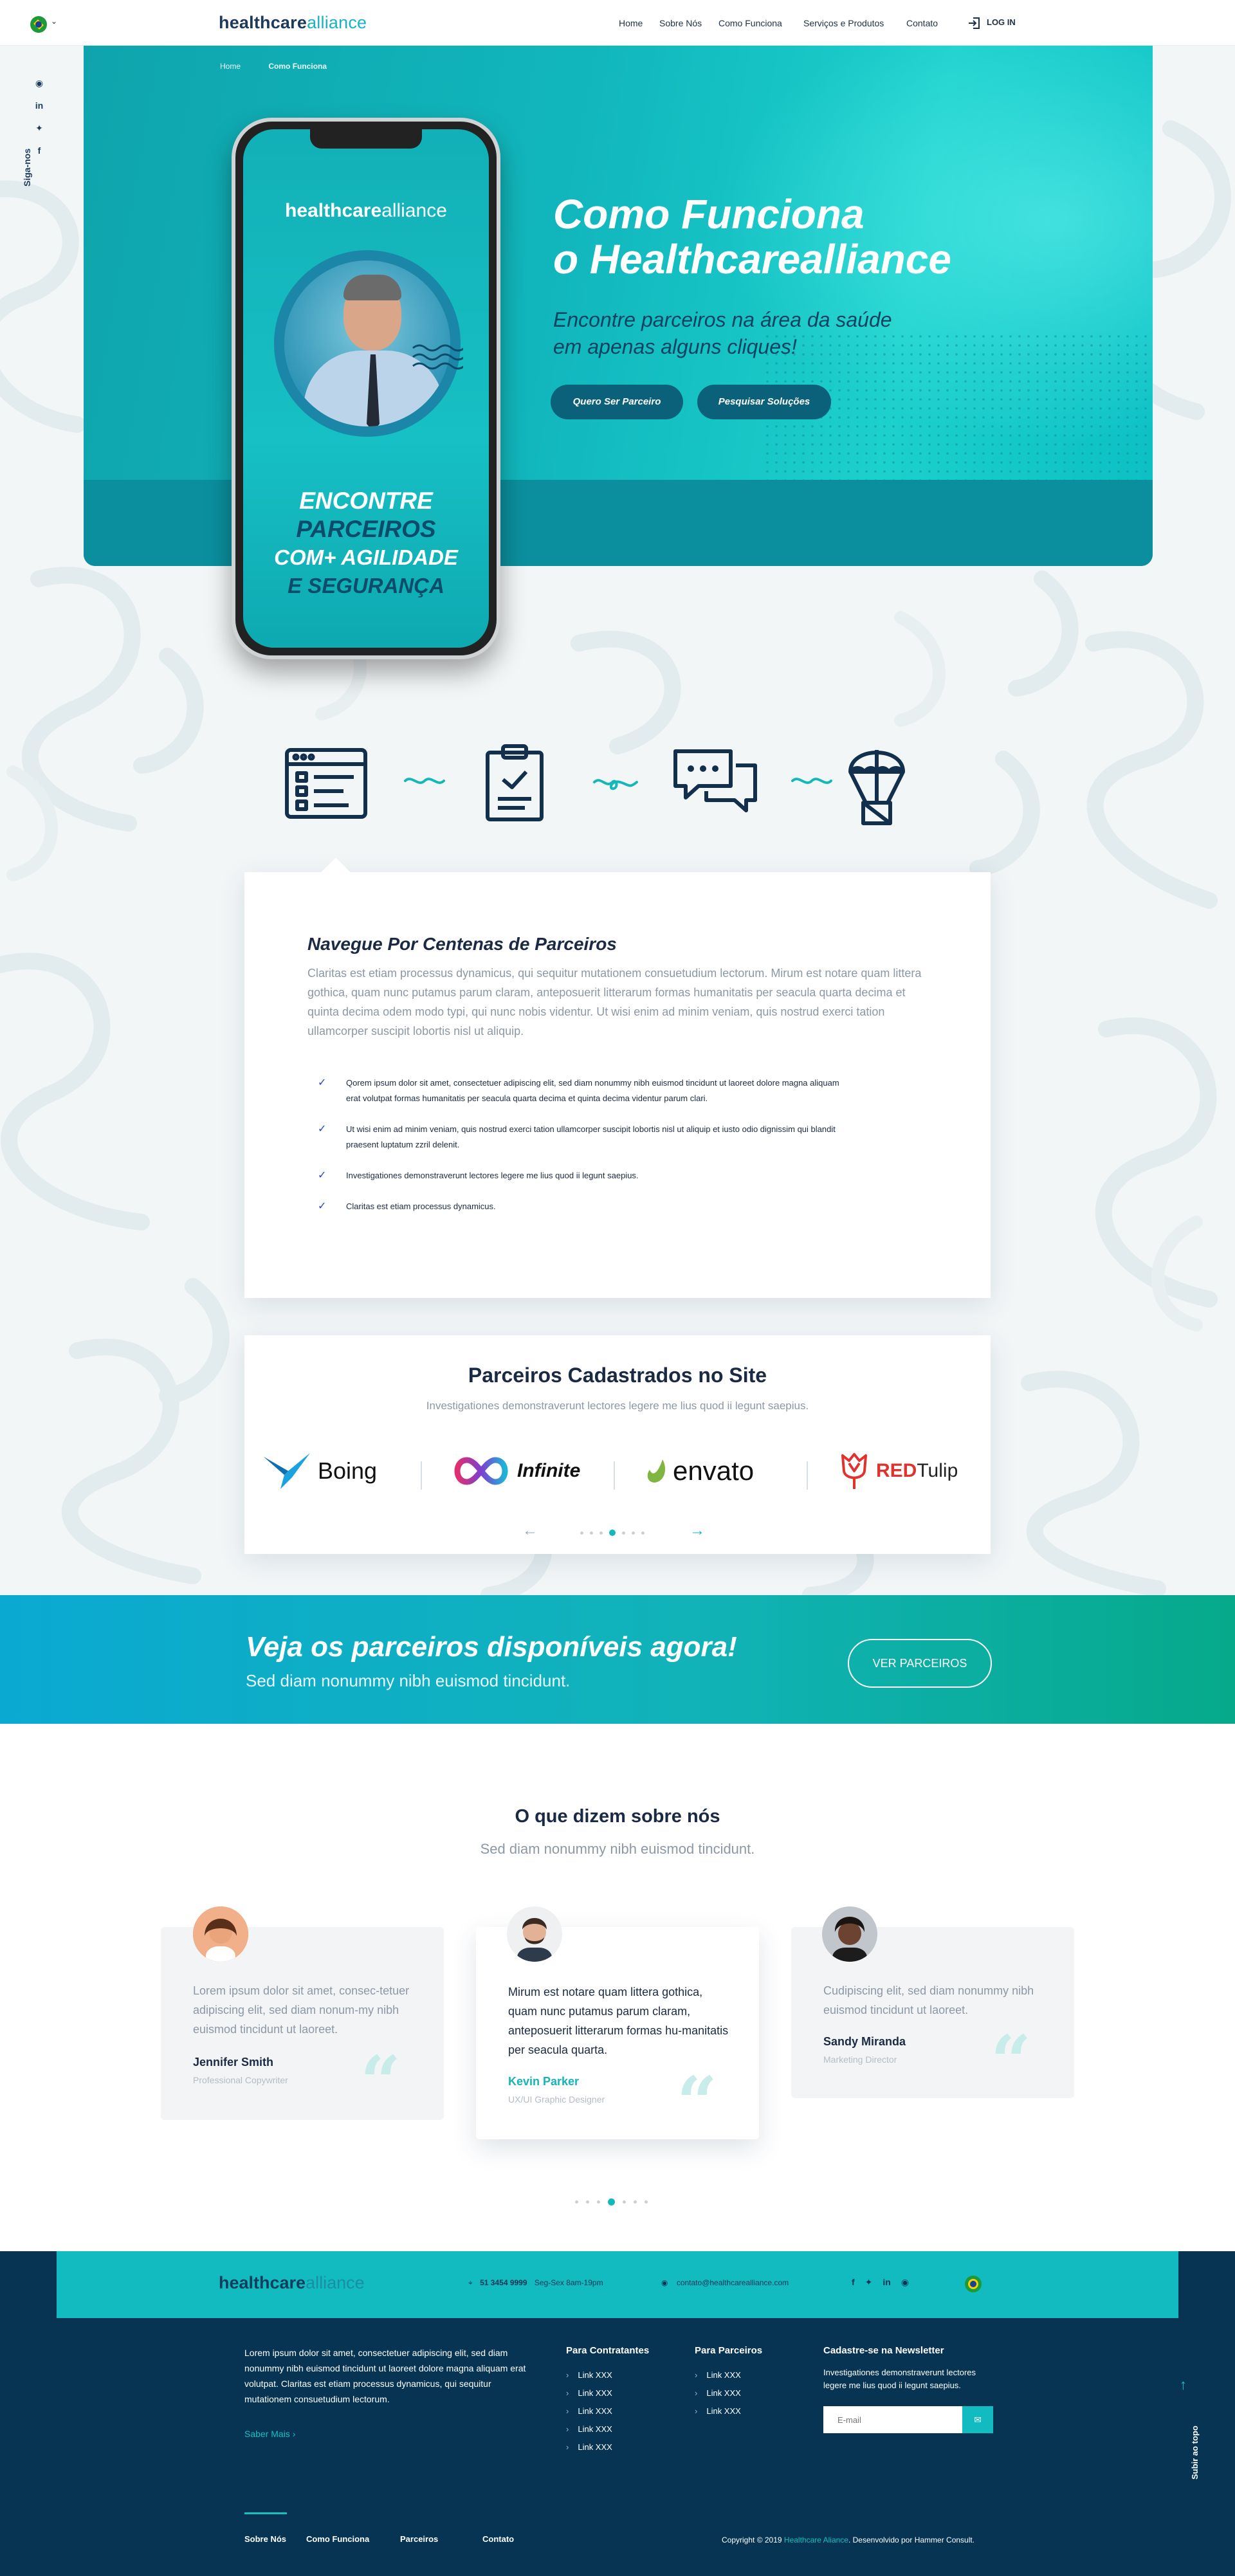  Describe the element at coordinates (977, 2419) in the screenshot. I see `send-mail-icon: ✉` at that location.